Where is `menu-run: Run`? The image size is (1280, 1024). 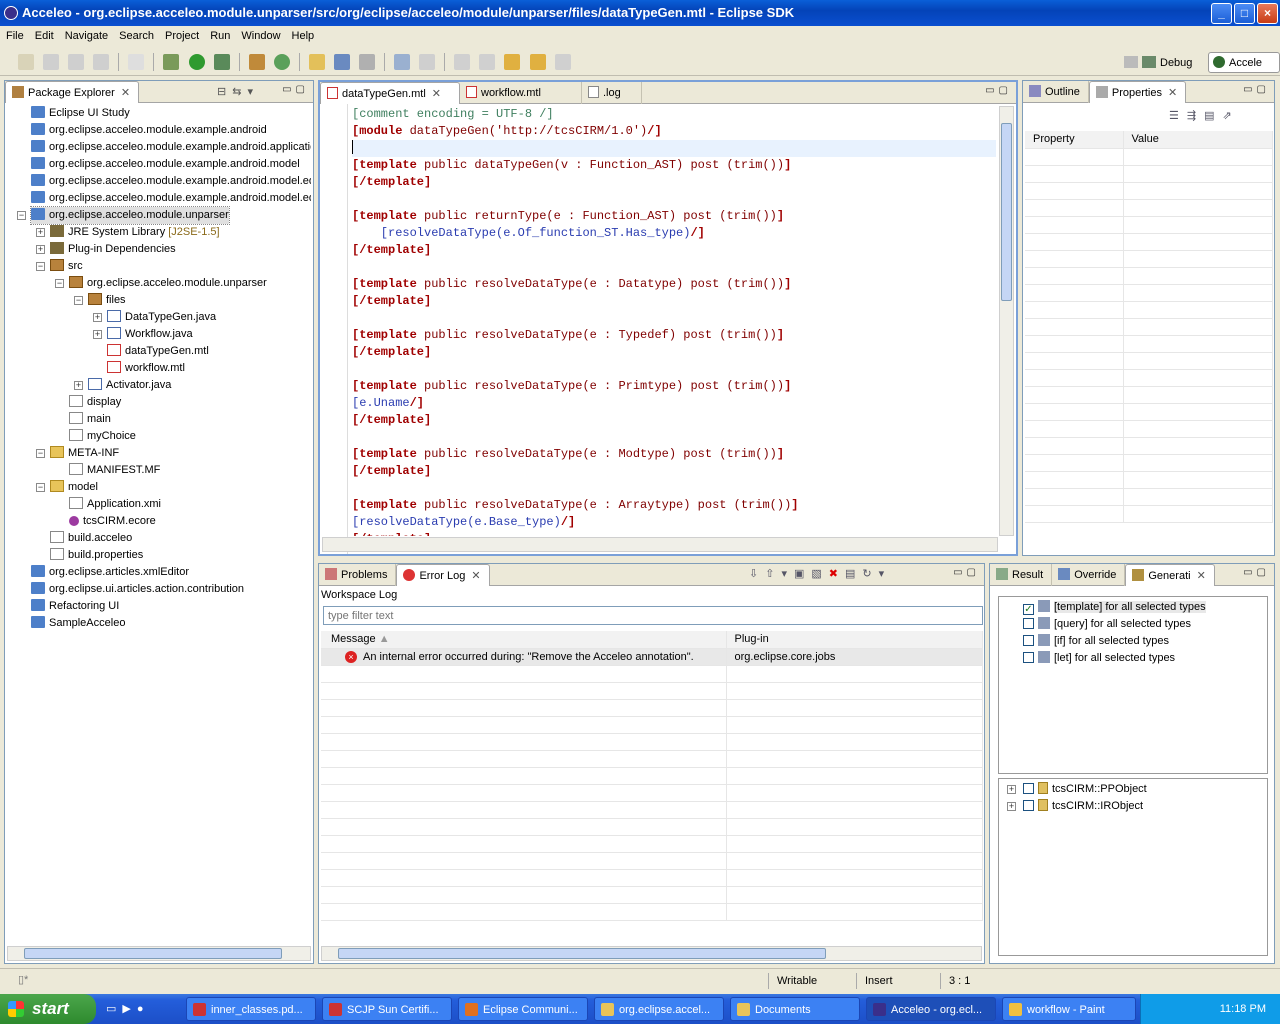 menu-run: Run is located at coordinates (219, 36).